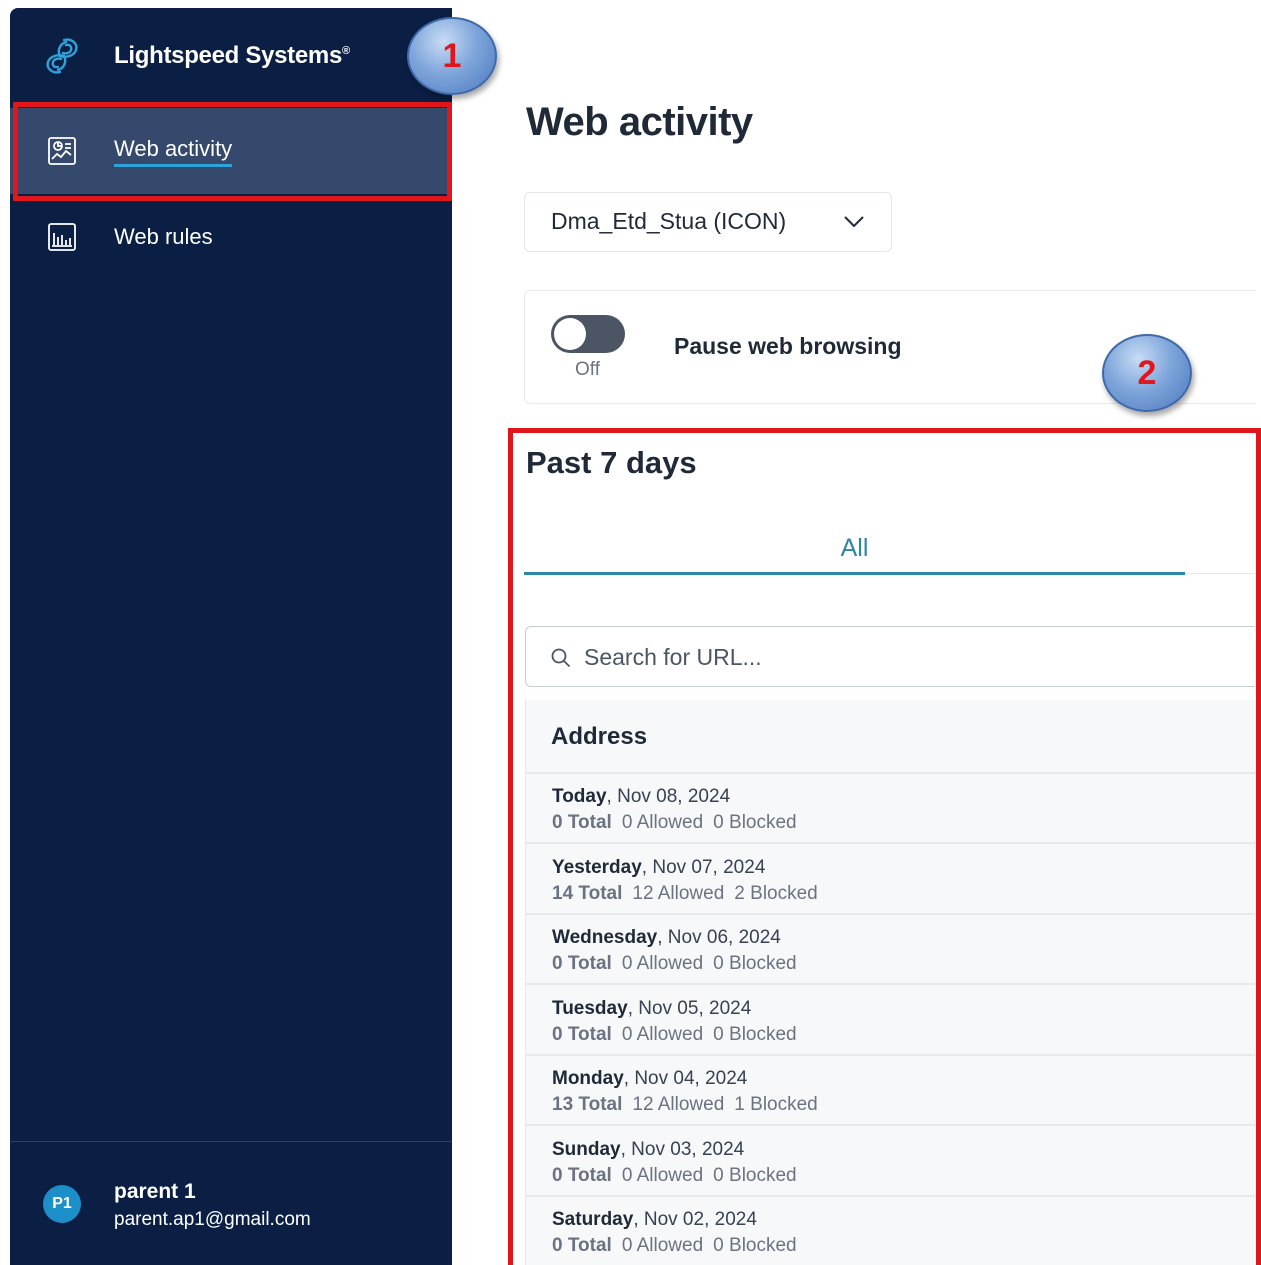  I want to click on bar-chart-icon, so click(62, 237).